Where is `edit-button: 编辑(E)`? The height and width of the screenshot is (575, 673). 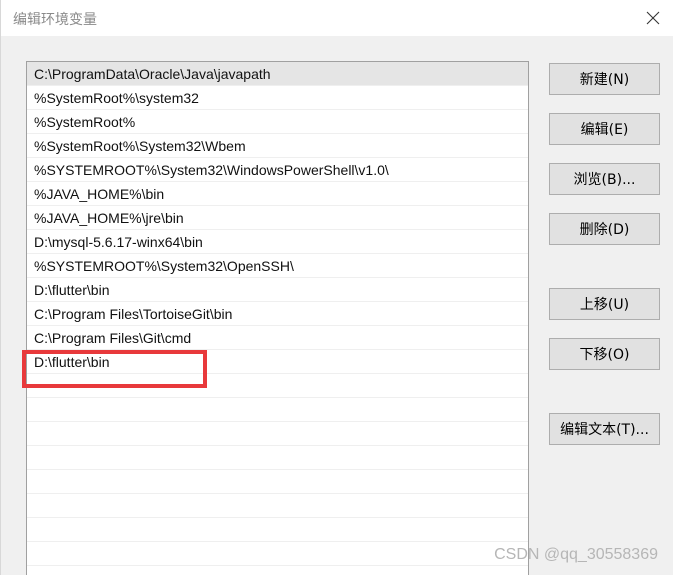 edit-button: 编辑(E) is located at coordinates (604, 129).